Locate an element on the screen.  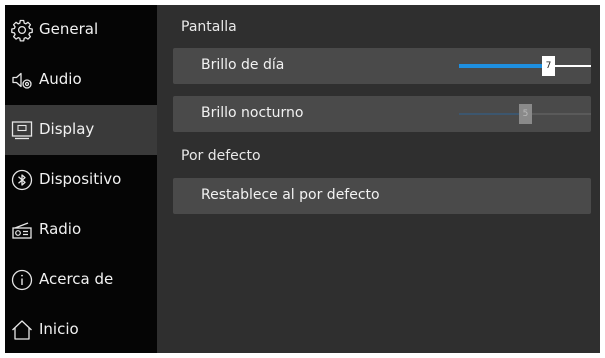
bluetooth-icon is located at coordinates (22, 180).